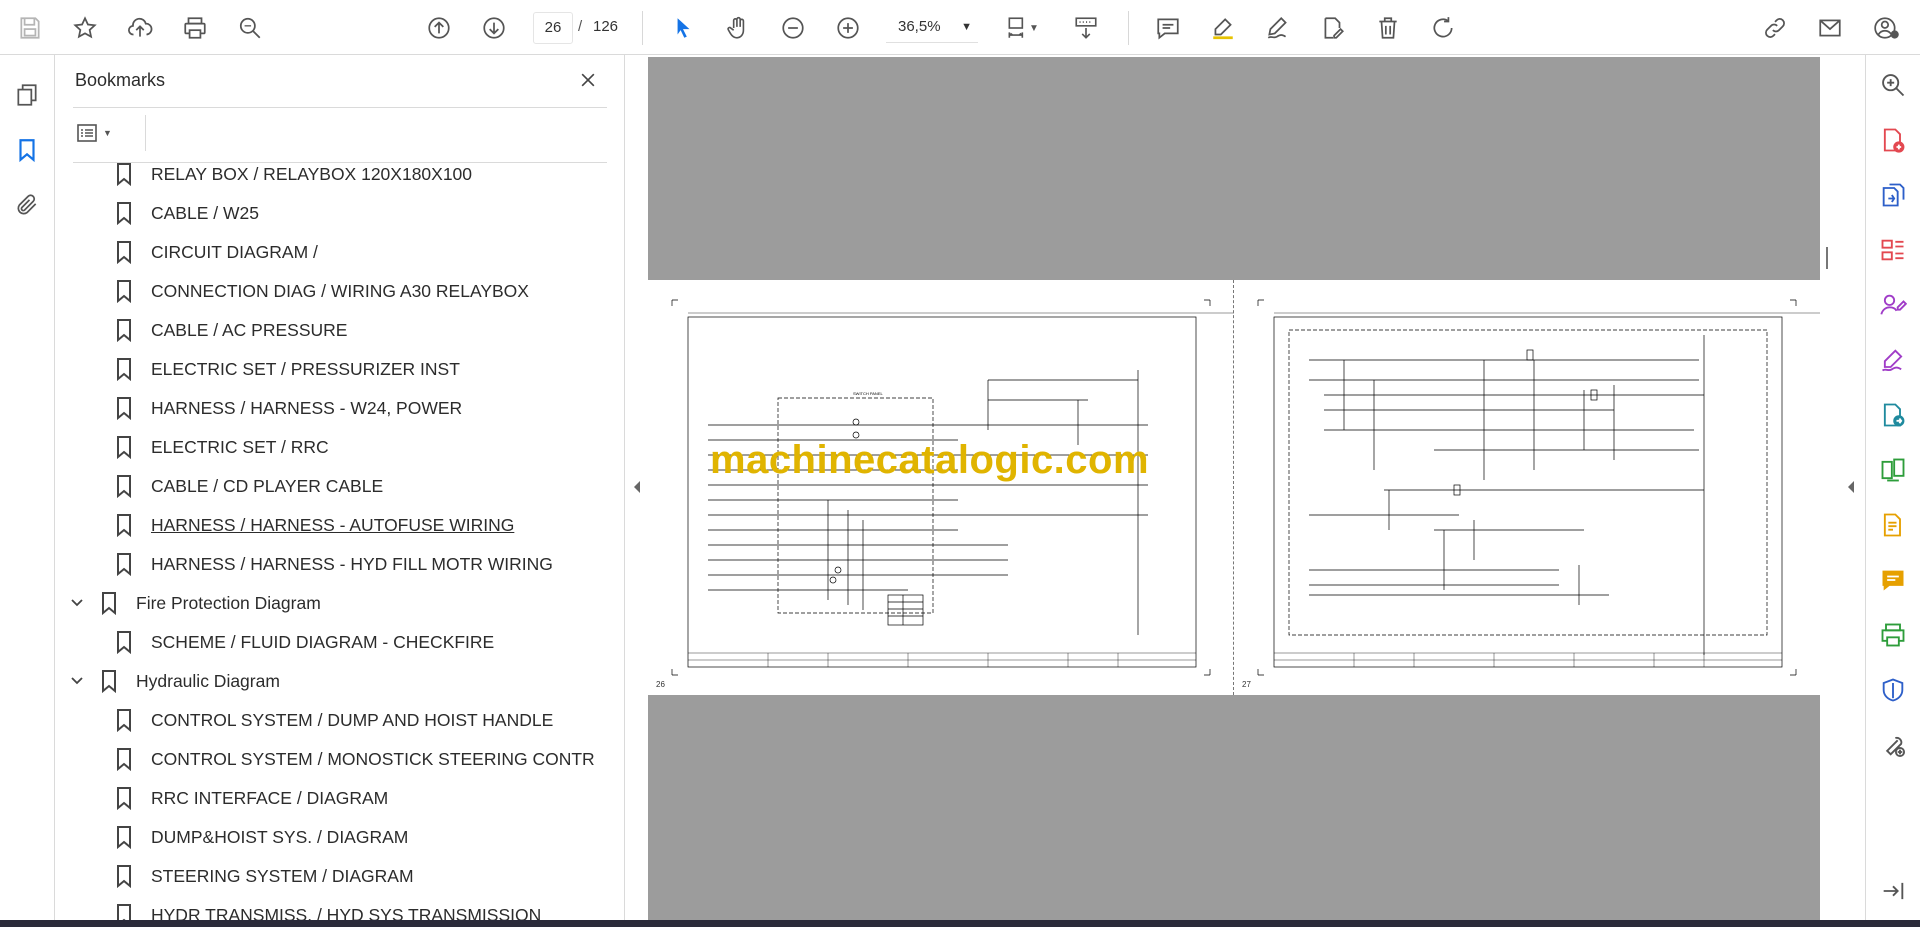  What do you see at coordinates (1333, 28) in the screenshot?
I see `edit-text-icon` at bounding box center [1333, 28].